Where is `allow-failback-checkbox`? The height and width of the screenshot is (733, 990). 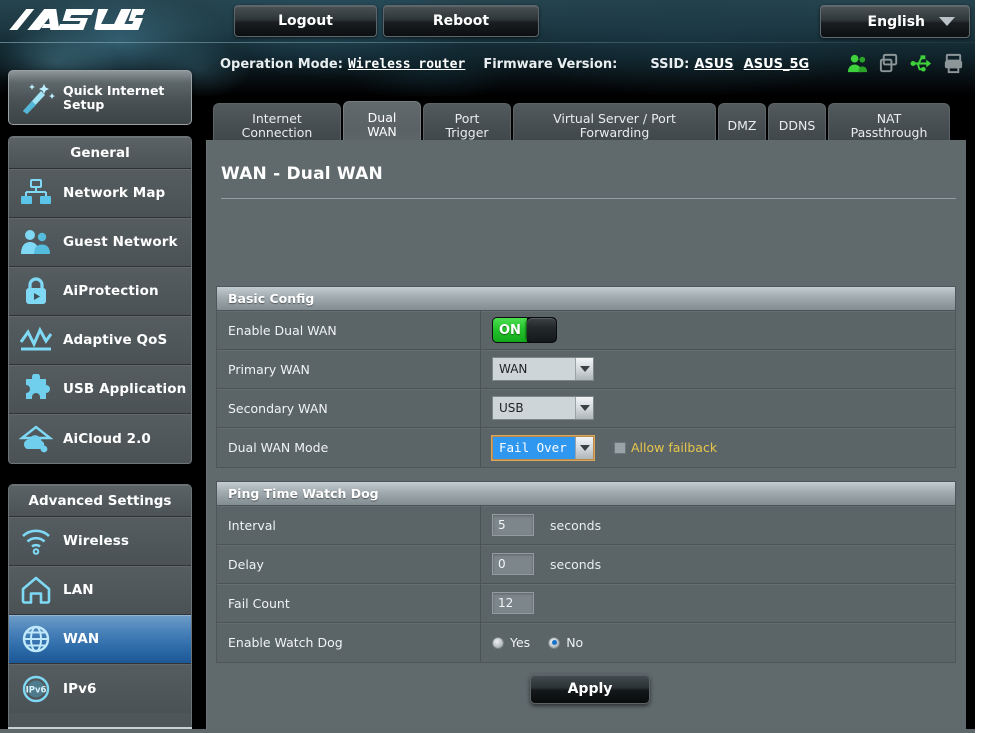
allow-failback-checkbox is located at coordinates (620, 447).